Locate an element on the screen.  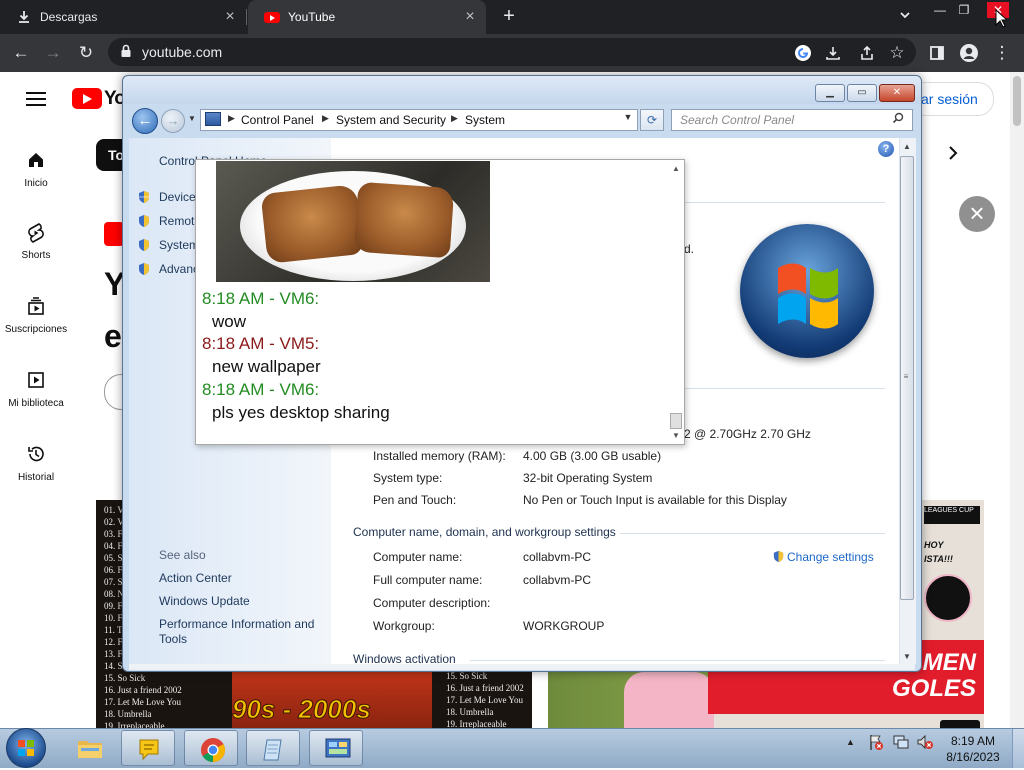
track-item: 16. Just a friend 2002 is located at coordinates (485, 688).